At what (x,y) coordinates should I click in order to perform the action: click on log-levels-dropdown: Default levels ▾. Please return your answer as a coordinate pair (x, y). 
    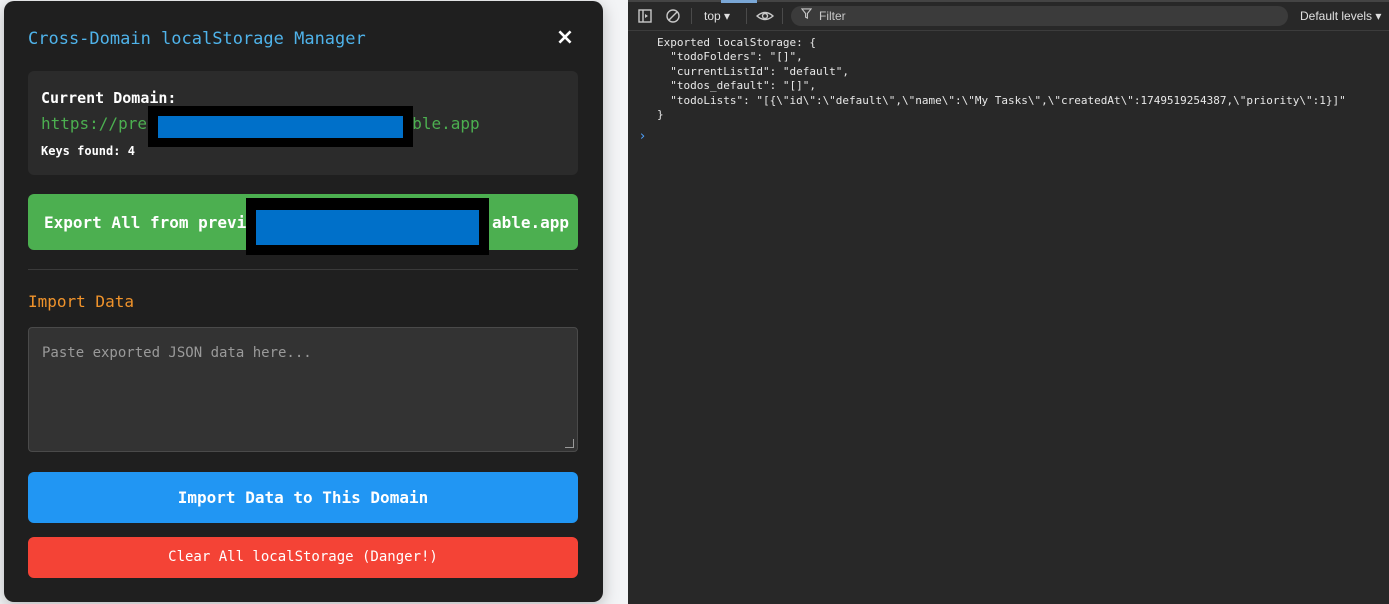
    Looking at the image, I should click on (1340, 16).